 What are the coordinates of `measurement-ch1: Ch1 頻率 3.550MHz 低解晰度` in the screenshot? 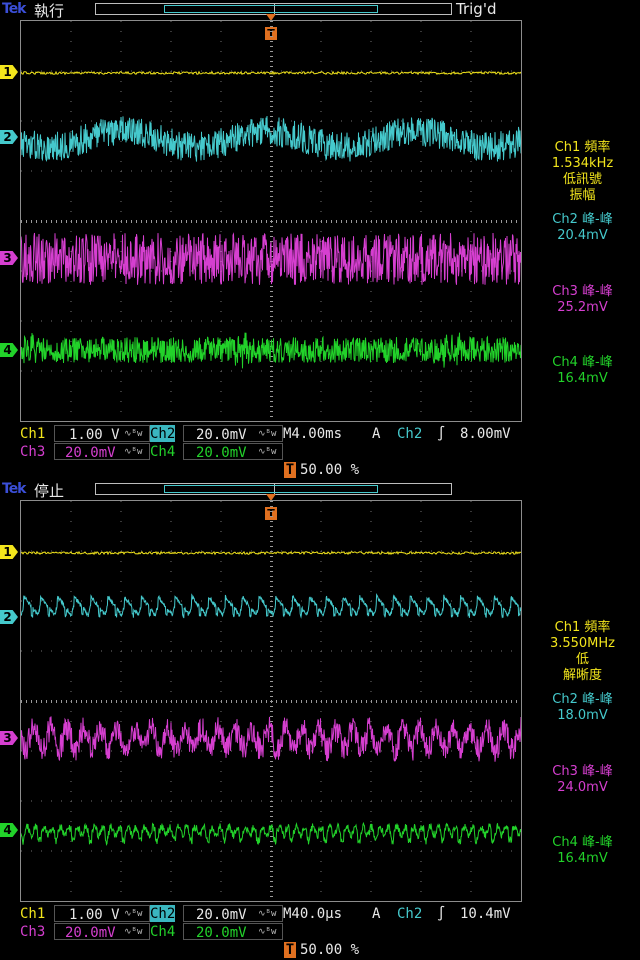 It's located at (582, 652).